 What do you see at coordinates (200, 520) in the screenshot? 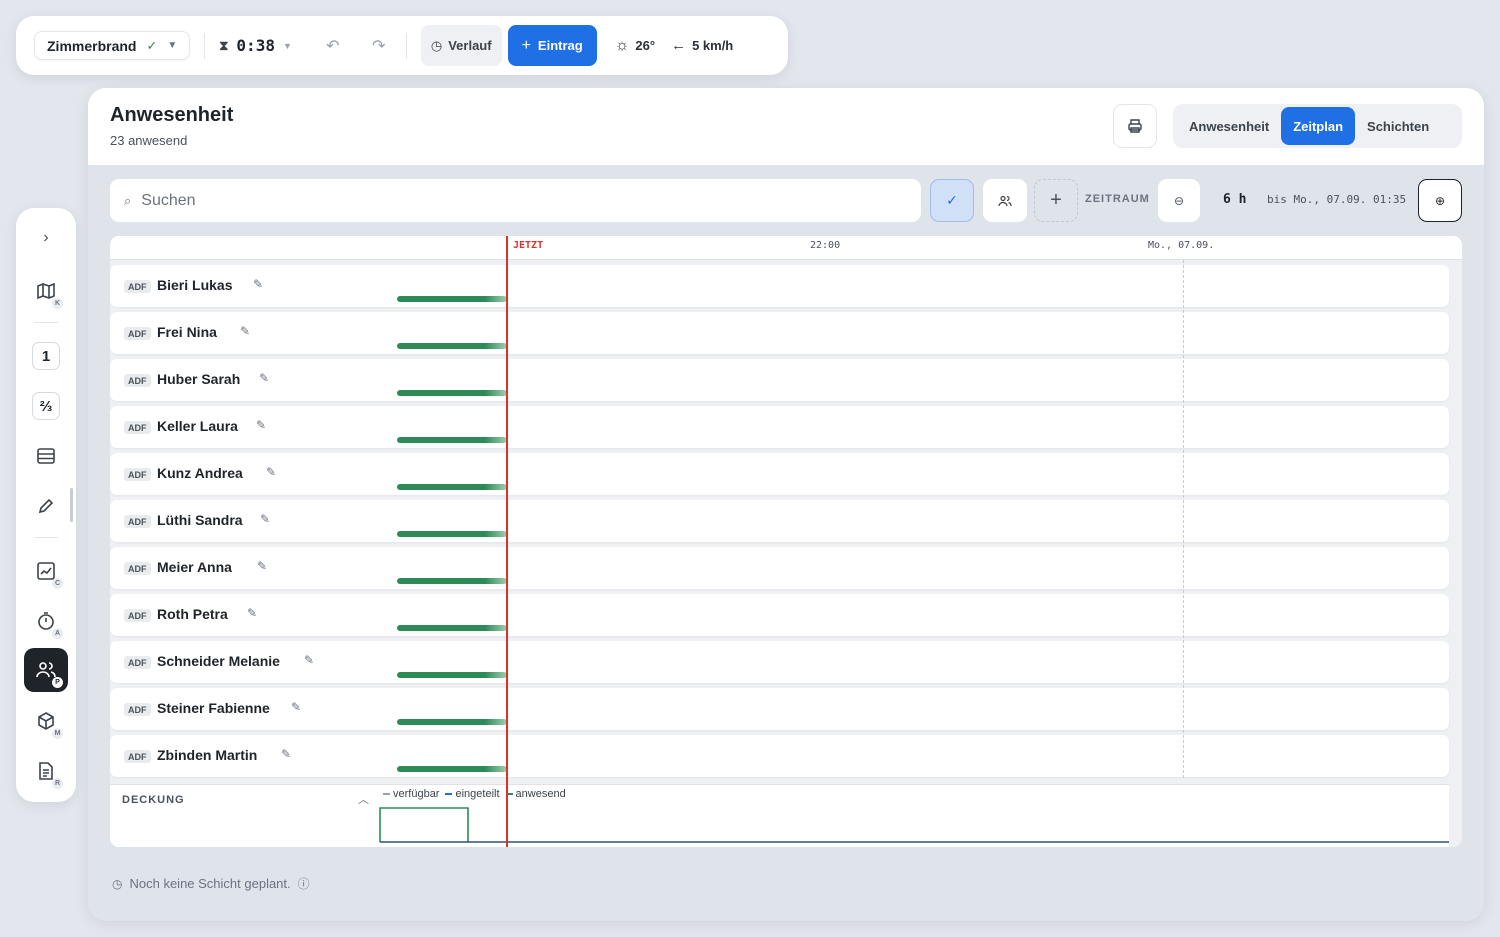
I see `person-name: Lüthi Sandra` at bounding box center [200, 520].